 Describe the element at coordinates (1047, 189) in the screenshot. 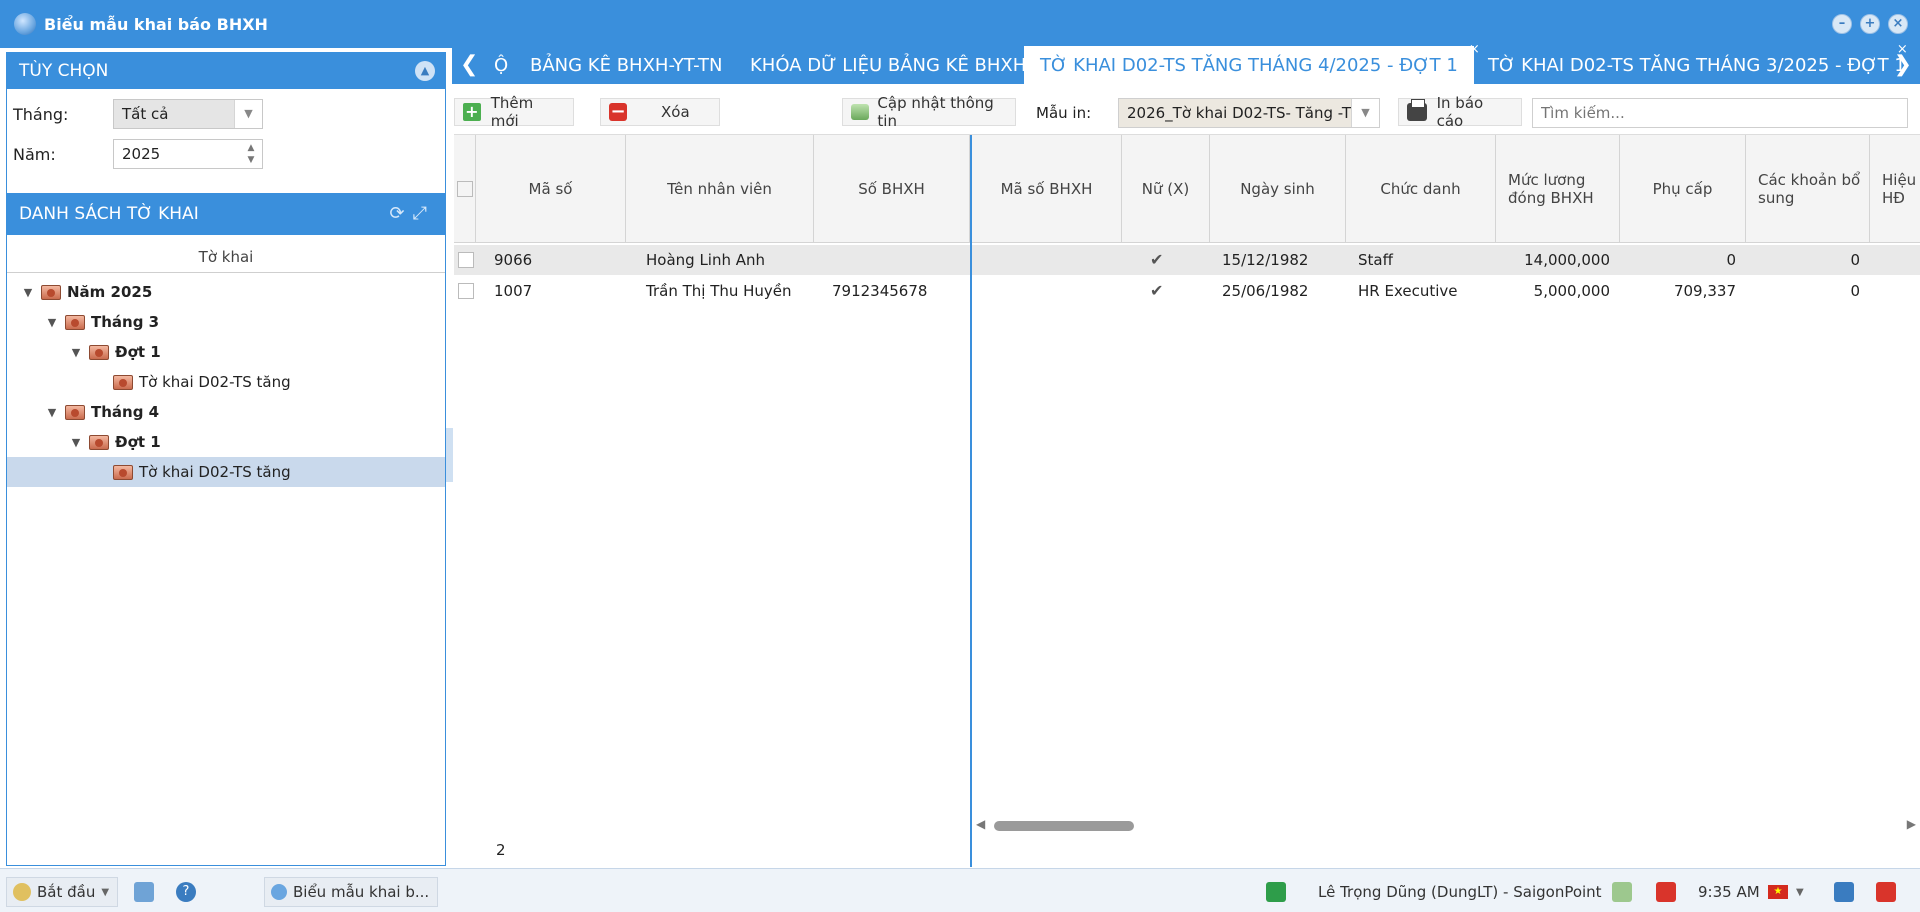

I see `col-ma-so-bhxh: Mã số BHXH` at that location.